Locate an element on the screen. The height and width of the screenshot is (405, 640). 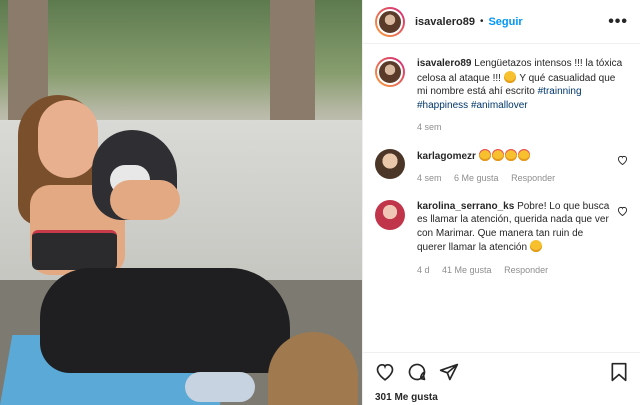
more-options-icon: ••• is located at coordinates (618, 22).